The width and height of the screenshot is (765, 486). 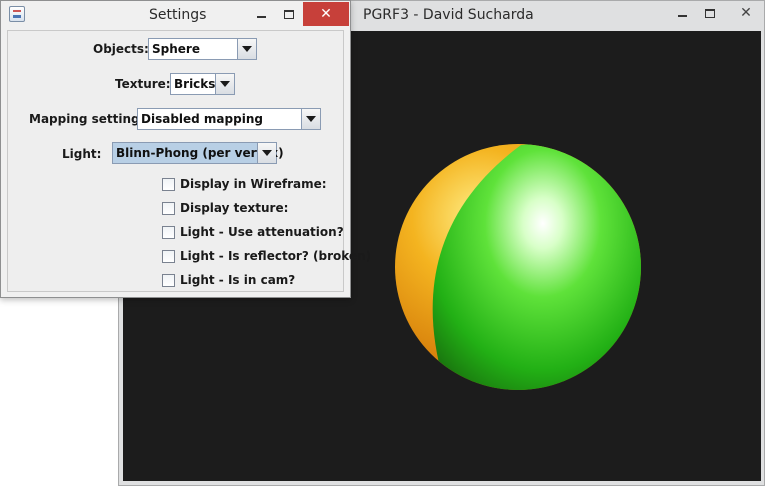 What do you see at coordinates (262, 232) in the screenshot?
I see `checkbox-label: Light - Use attenuation?` at bounding box center [262, 232].